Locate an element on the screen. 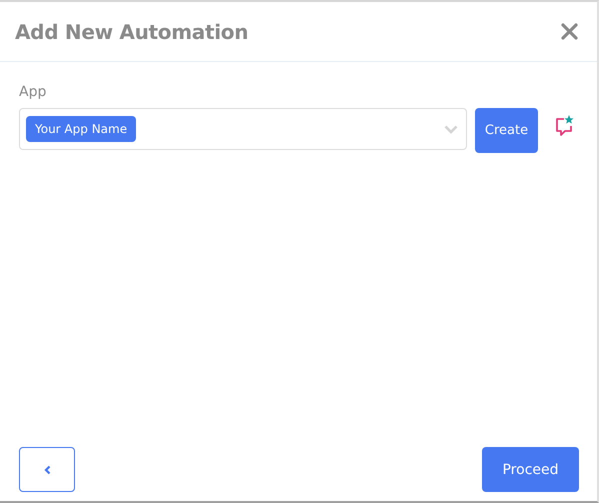 The height and width of the screenshot is (503, 599). chat-star-icon is located at coordinates (565, 126).